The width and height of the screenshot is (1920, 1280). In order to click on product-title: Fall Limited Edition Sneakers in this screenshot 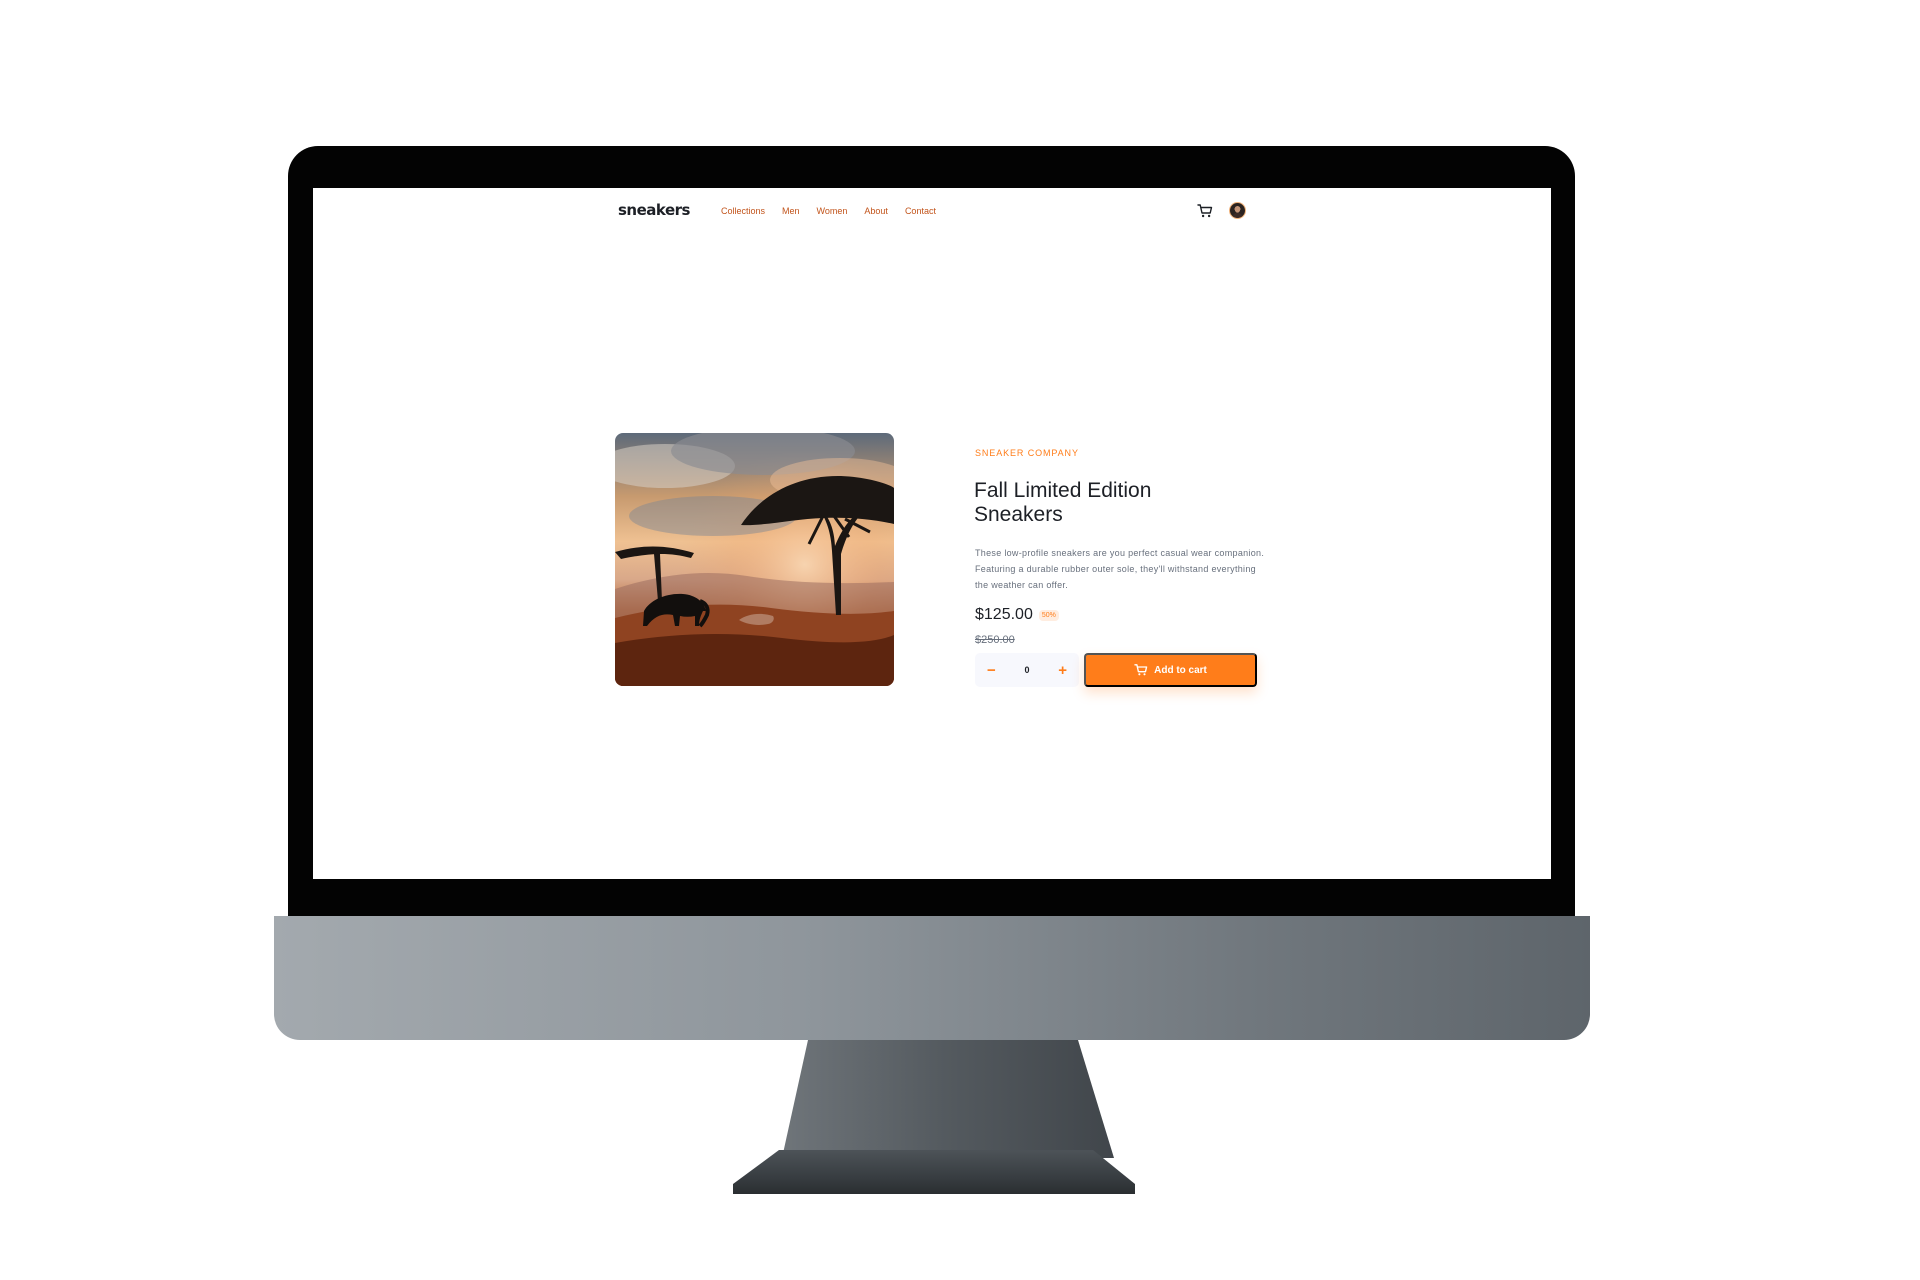, I will do `click(1063, 502)`.